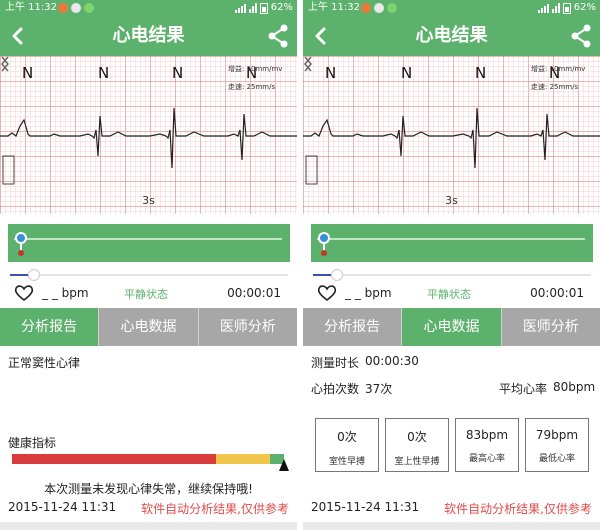 The width and height of the screenshot is (600, 530). What do you see at coordinates (284, 465) in the screenshot?
I see `health-pointer-icon` at bounding box center [284, 465].